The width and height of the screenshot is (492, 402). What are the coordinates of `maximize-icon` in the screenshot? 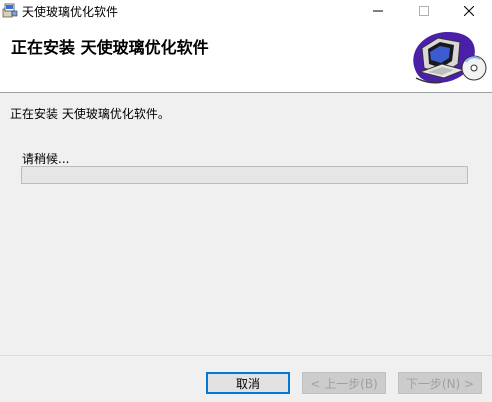 It's located at (424, 11).